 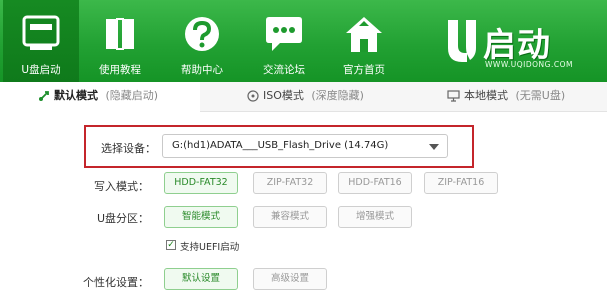 What do you see at coordinates (202, 34) in the screenshot?
I see `help-icon` at bounding box center [202, 34].